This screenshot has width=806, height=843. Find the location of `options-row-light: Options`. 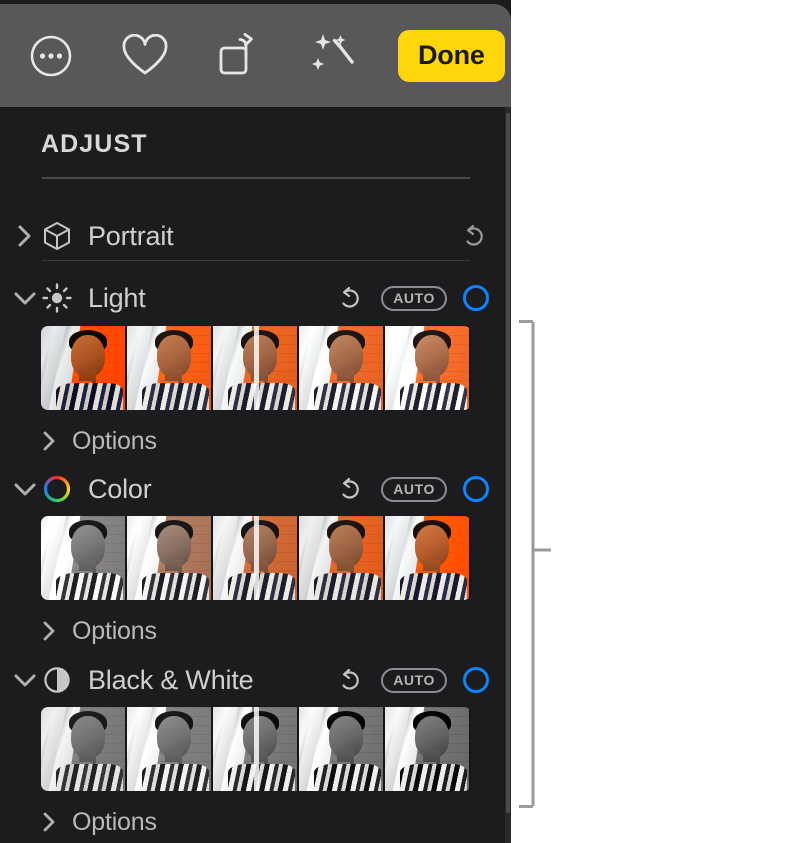

options-row-light: Options is located at coordinates (200, 441).